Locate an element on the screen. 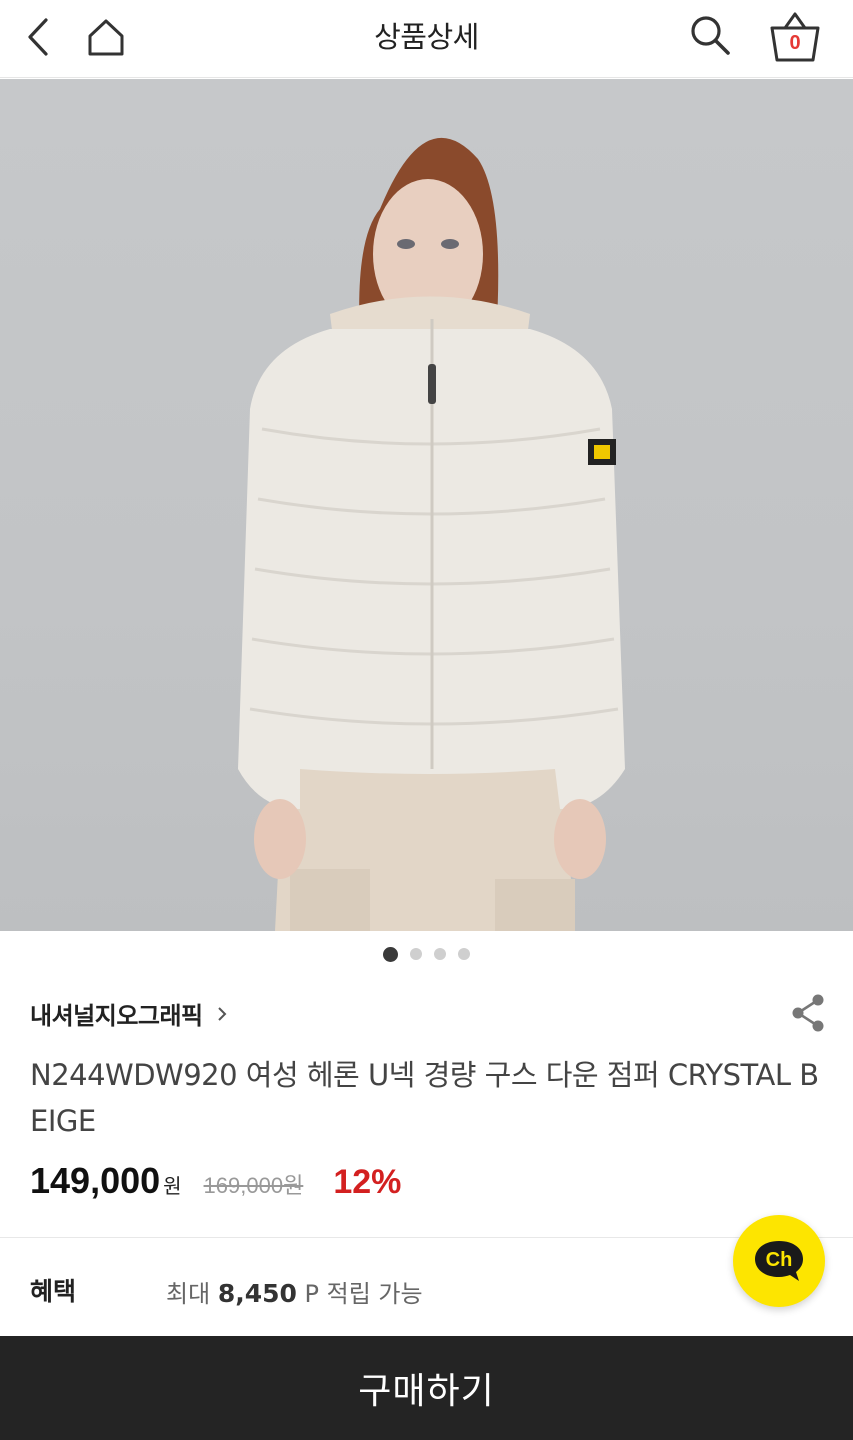  cart-button: 0 is located at coordinates (795, 36).